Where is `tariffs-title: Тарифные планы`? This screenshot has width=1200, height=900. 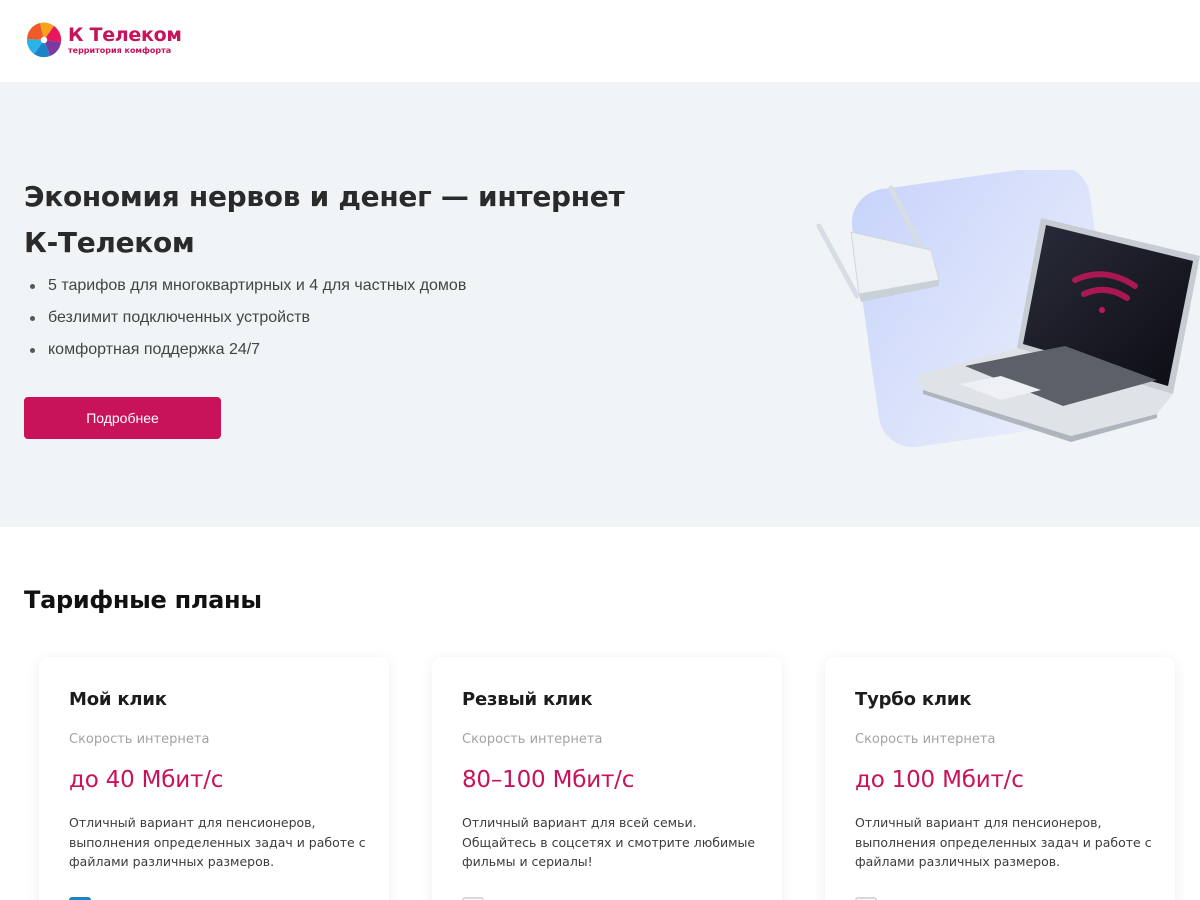 tariffs-title: Тарифные планы is located at coordinates (143, 600).